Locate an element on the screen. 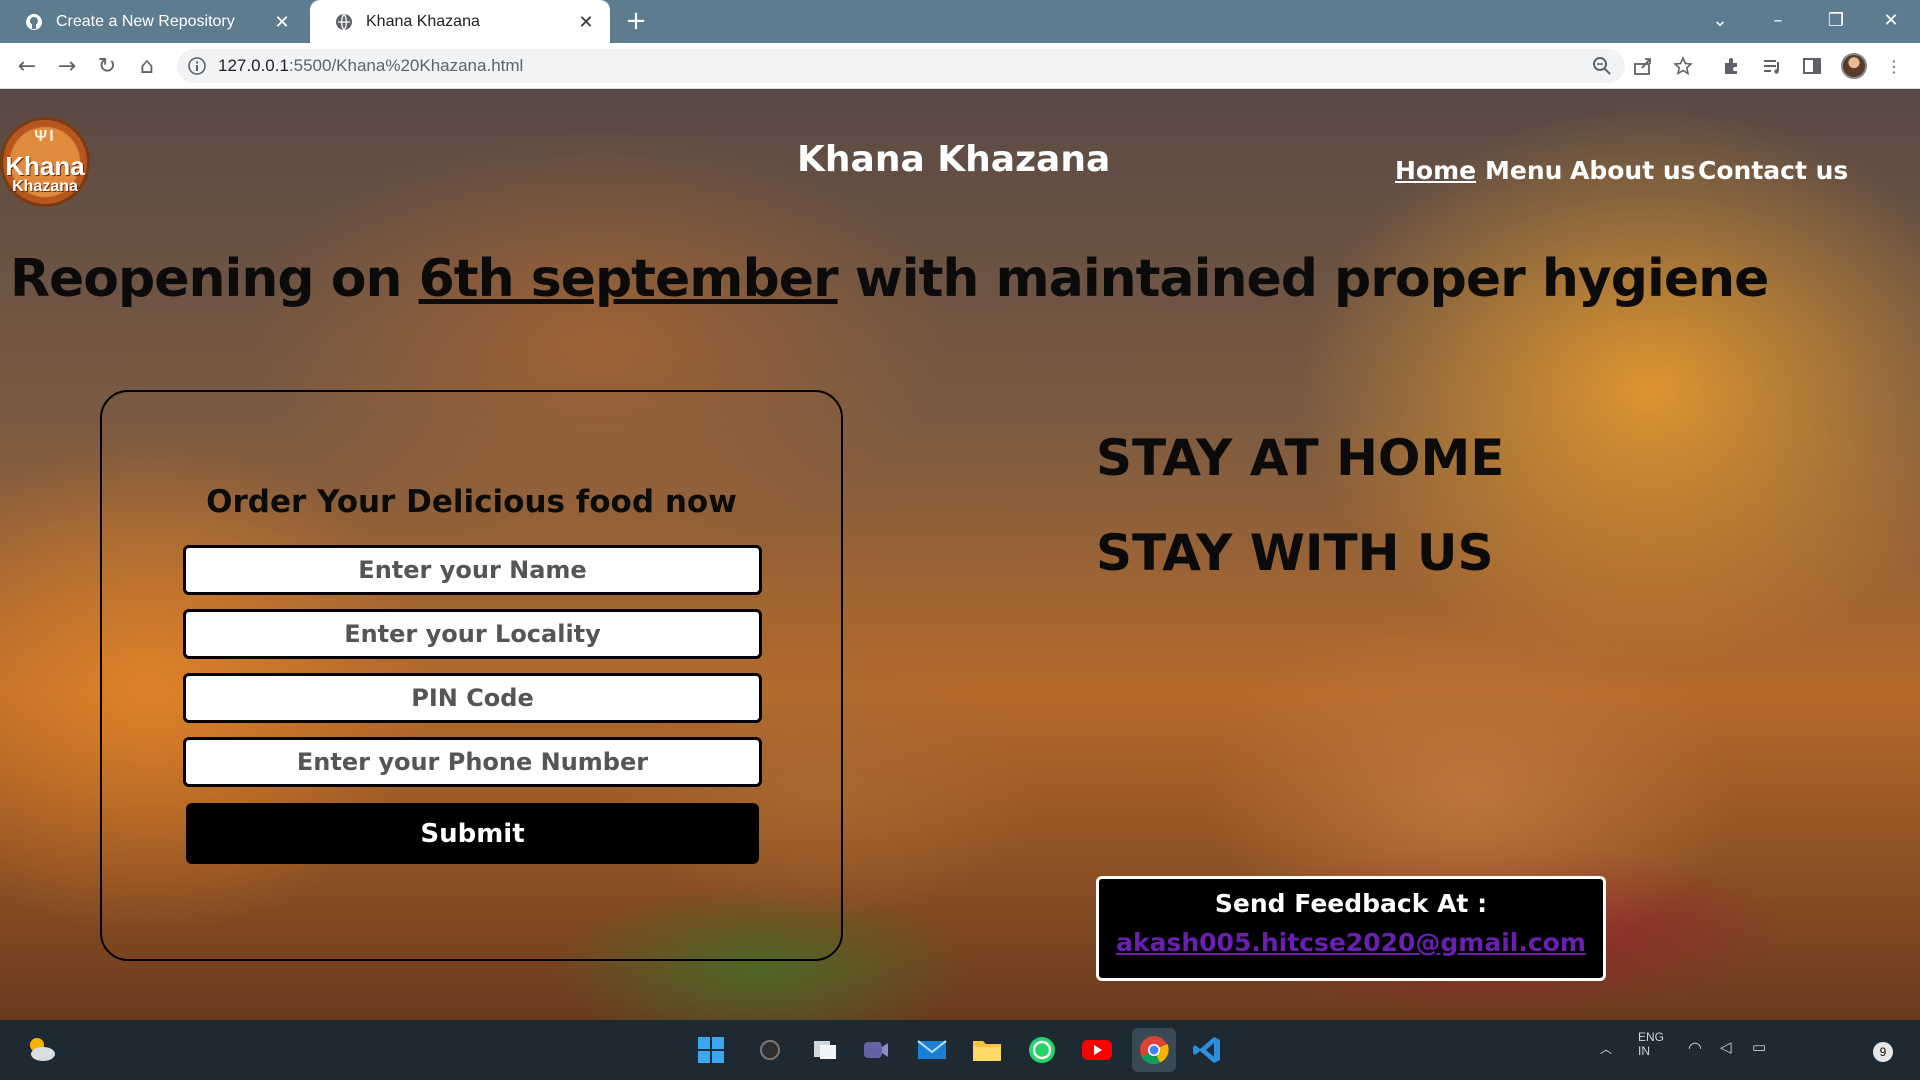 The width and height of the screenshot is (1920, 1080). order-form-title: Order Your Delicious food now is located at coordinates (471, 502).